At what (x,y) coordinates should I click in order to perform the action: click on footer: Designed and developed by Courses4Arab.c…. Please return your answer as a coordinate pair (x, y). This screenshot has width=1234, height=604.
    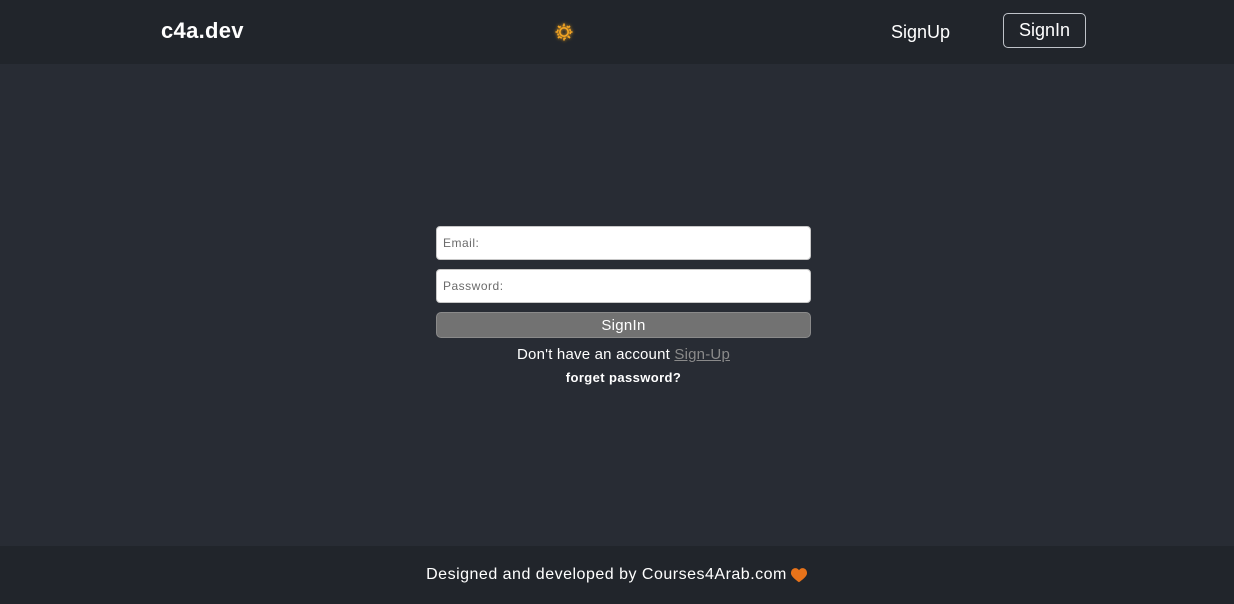
    Looking at the image, I should click on (617, 575).